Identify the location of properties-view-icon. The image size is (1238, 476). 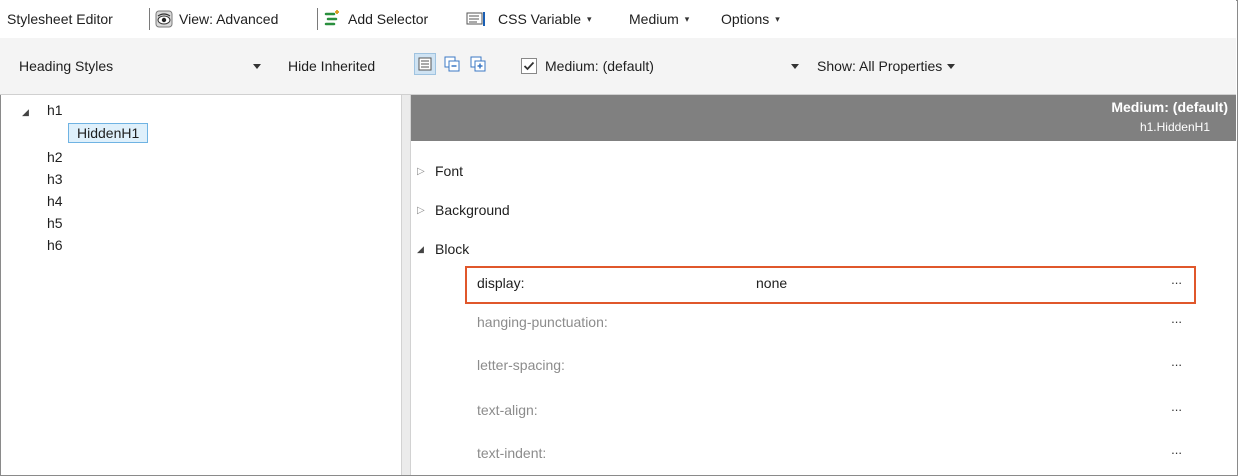
(425, 64).